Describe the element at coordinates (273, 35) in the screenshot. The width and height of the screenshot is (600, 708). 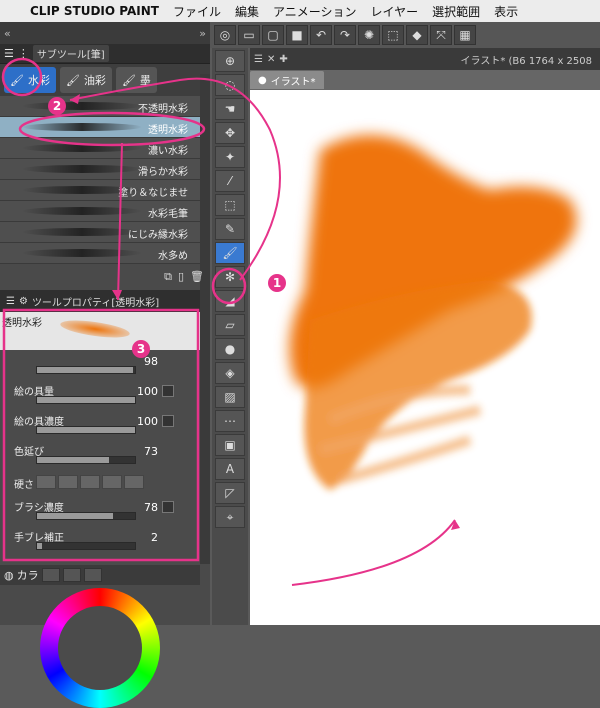
I see `open-icon: ▢` at that location.